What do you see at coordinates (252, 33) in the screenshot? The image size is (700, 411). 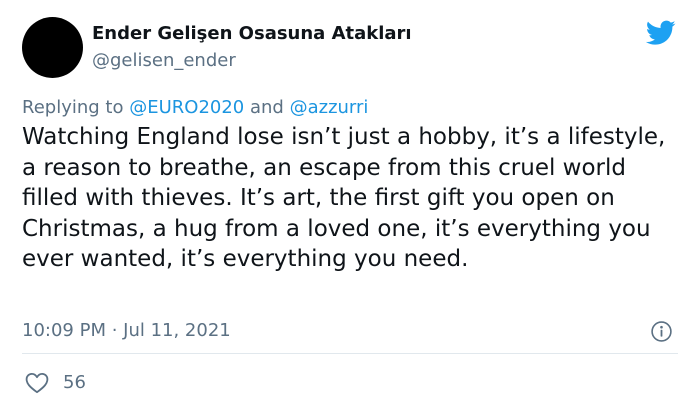 I see `author-display-name: Ender Gelişen Osasuna Atakları` at bounding box center [252, 33].